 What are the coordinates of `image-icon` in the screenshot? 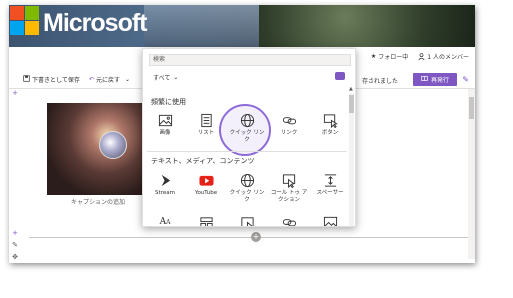 It's located at (165, 120).